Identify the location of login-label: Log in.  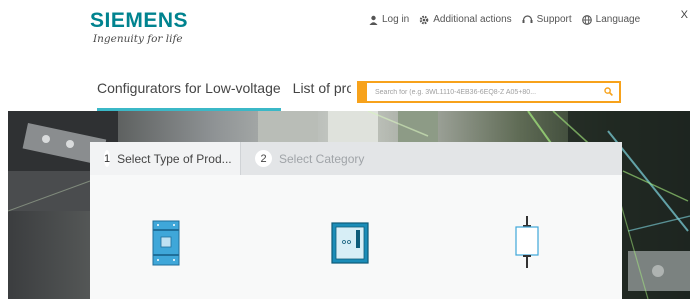
(396, 19).